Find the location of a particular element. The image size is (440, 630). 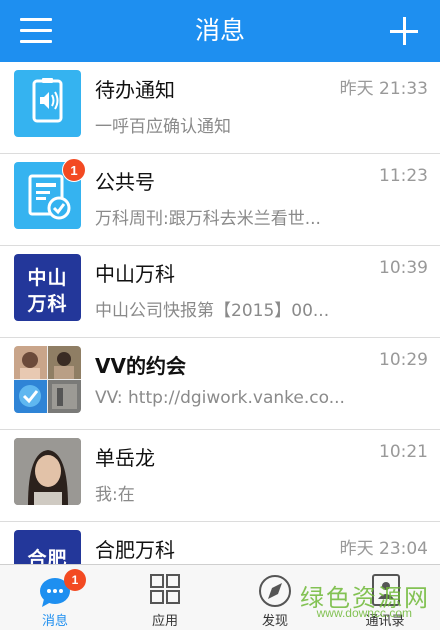

chat-time: 11:23 is located at coordinates (403, 176).